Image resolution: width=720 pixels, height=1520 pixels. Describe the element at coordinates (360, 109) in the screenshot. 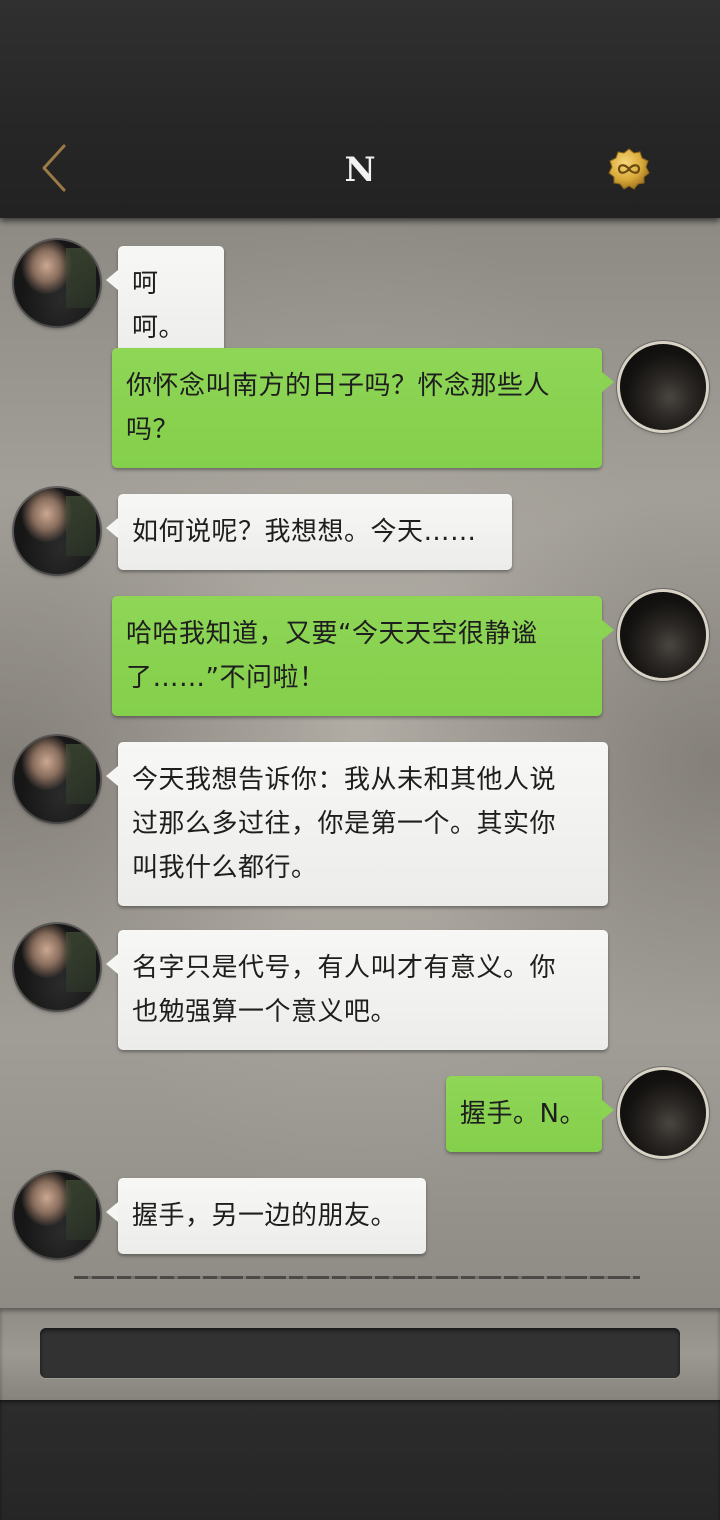

I see `chat-header: N` at that location.